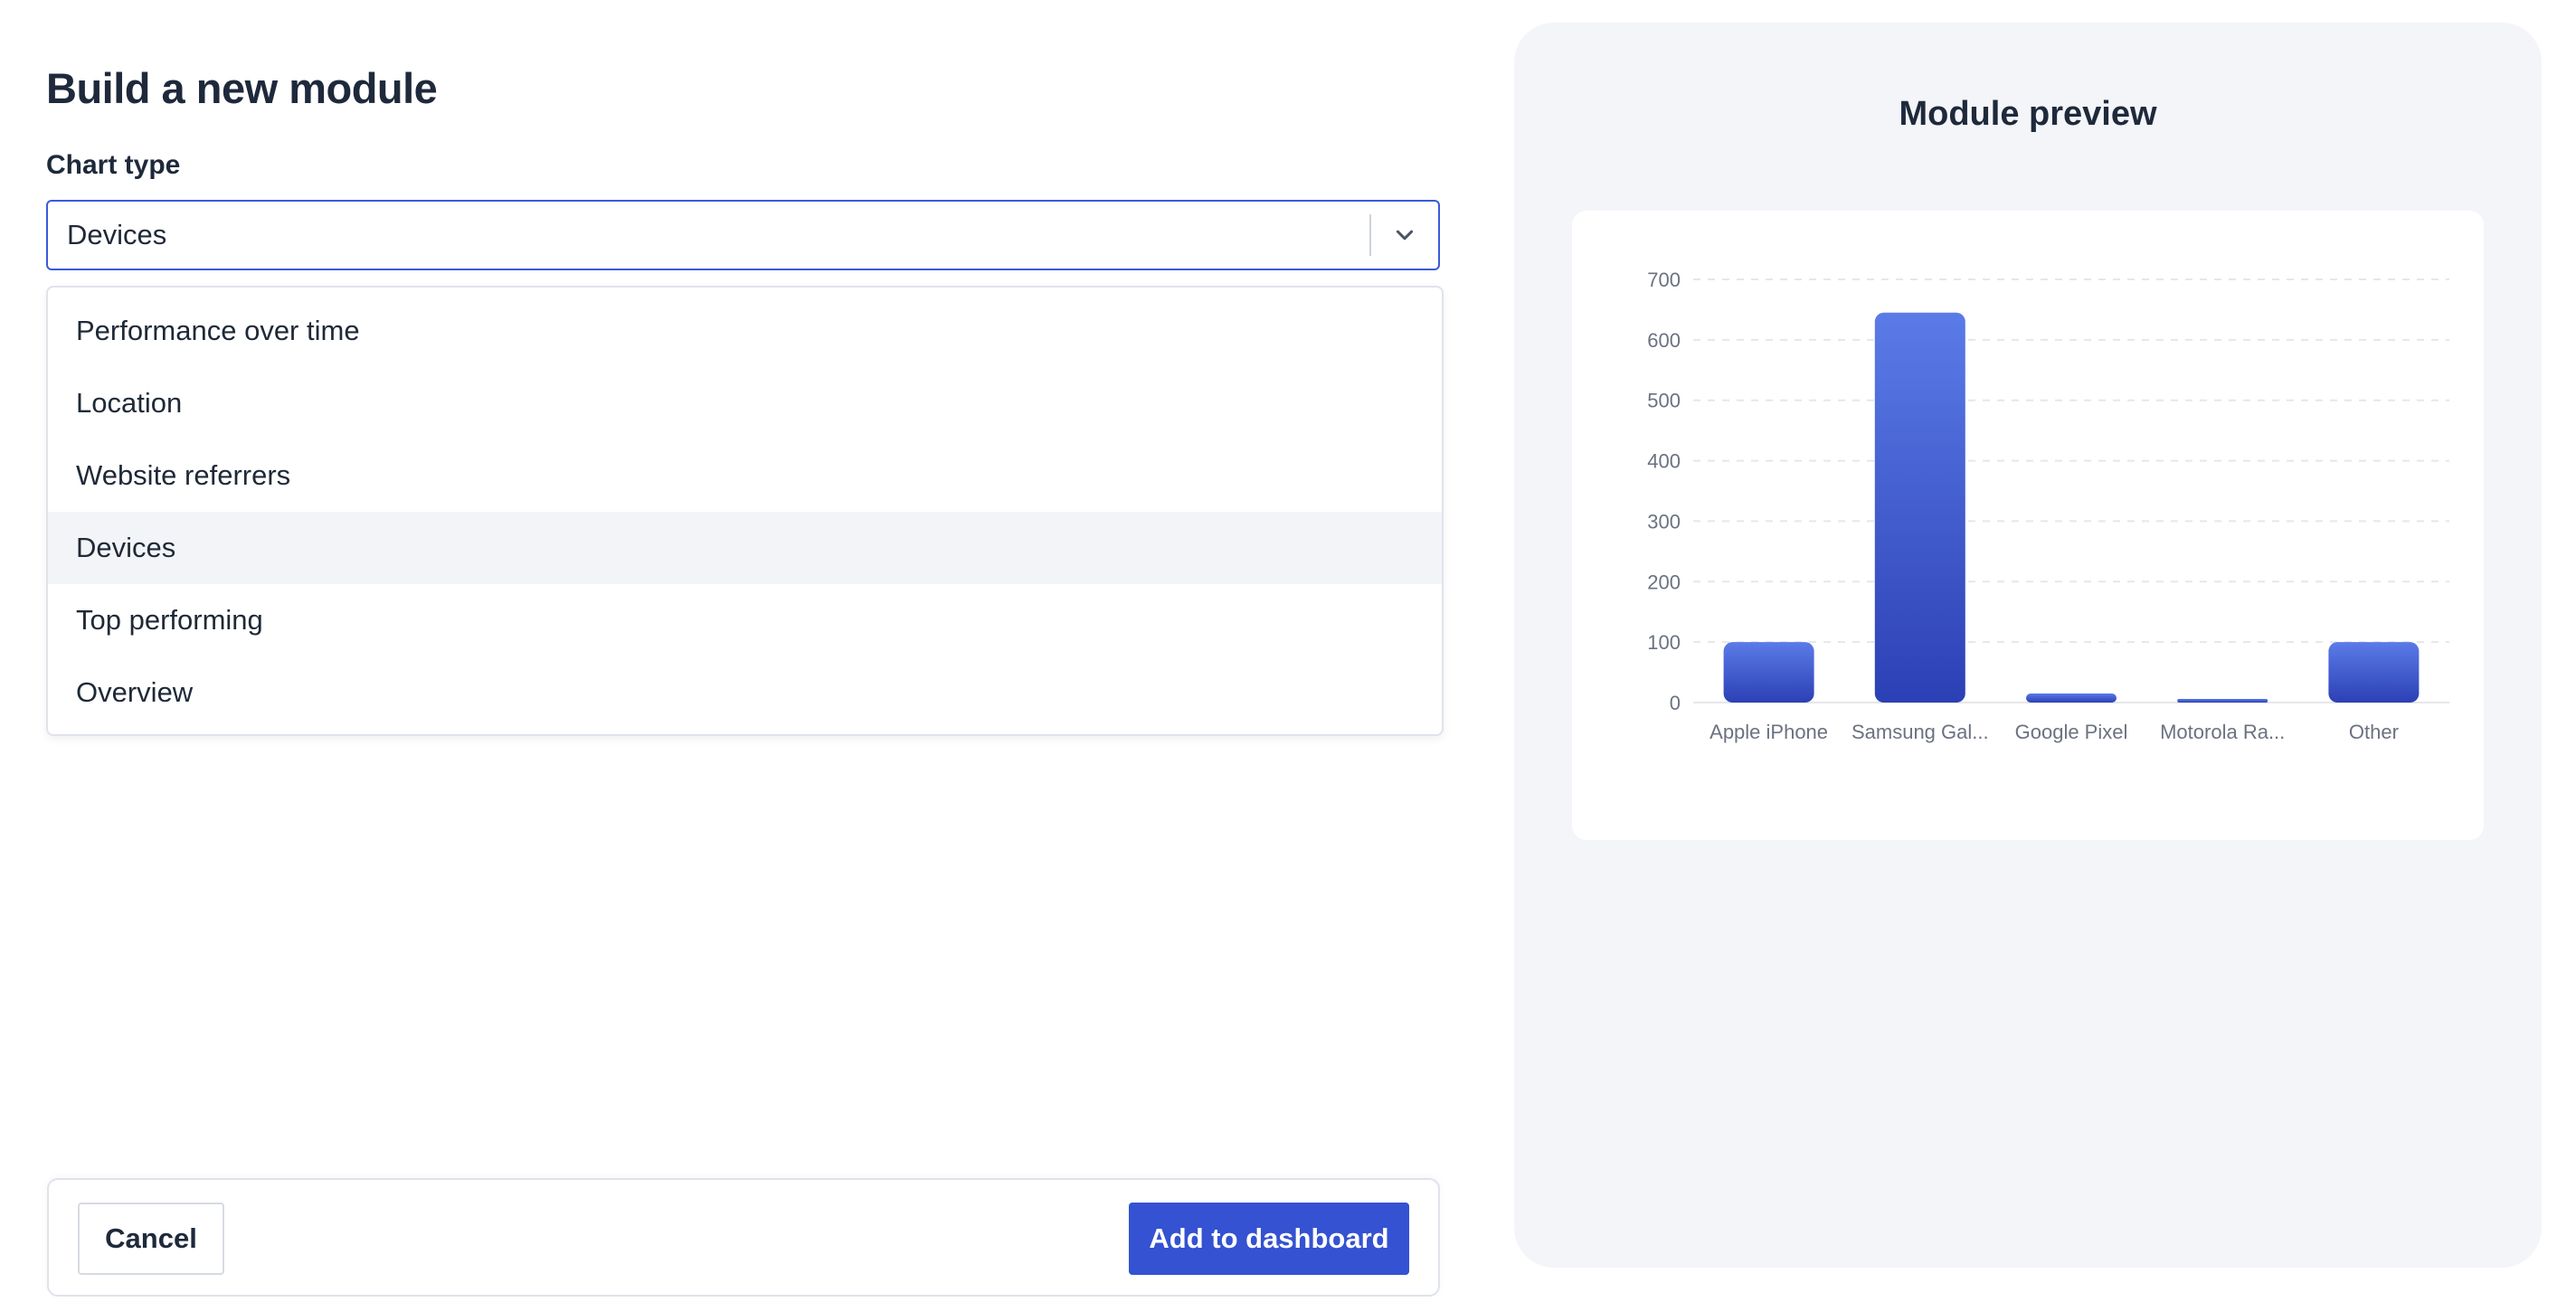 This screenshot has height=1302, width=2576. What do you see at coordinates (1769, 732) in the screenshot?
I see `x-tick-label: Apple iPhone` at bounding box center [1769, 732].